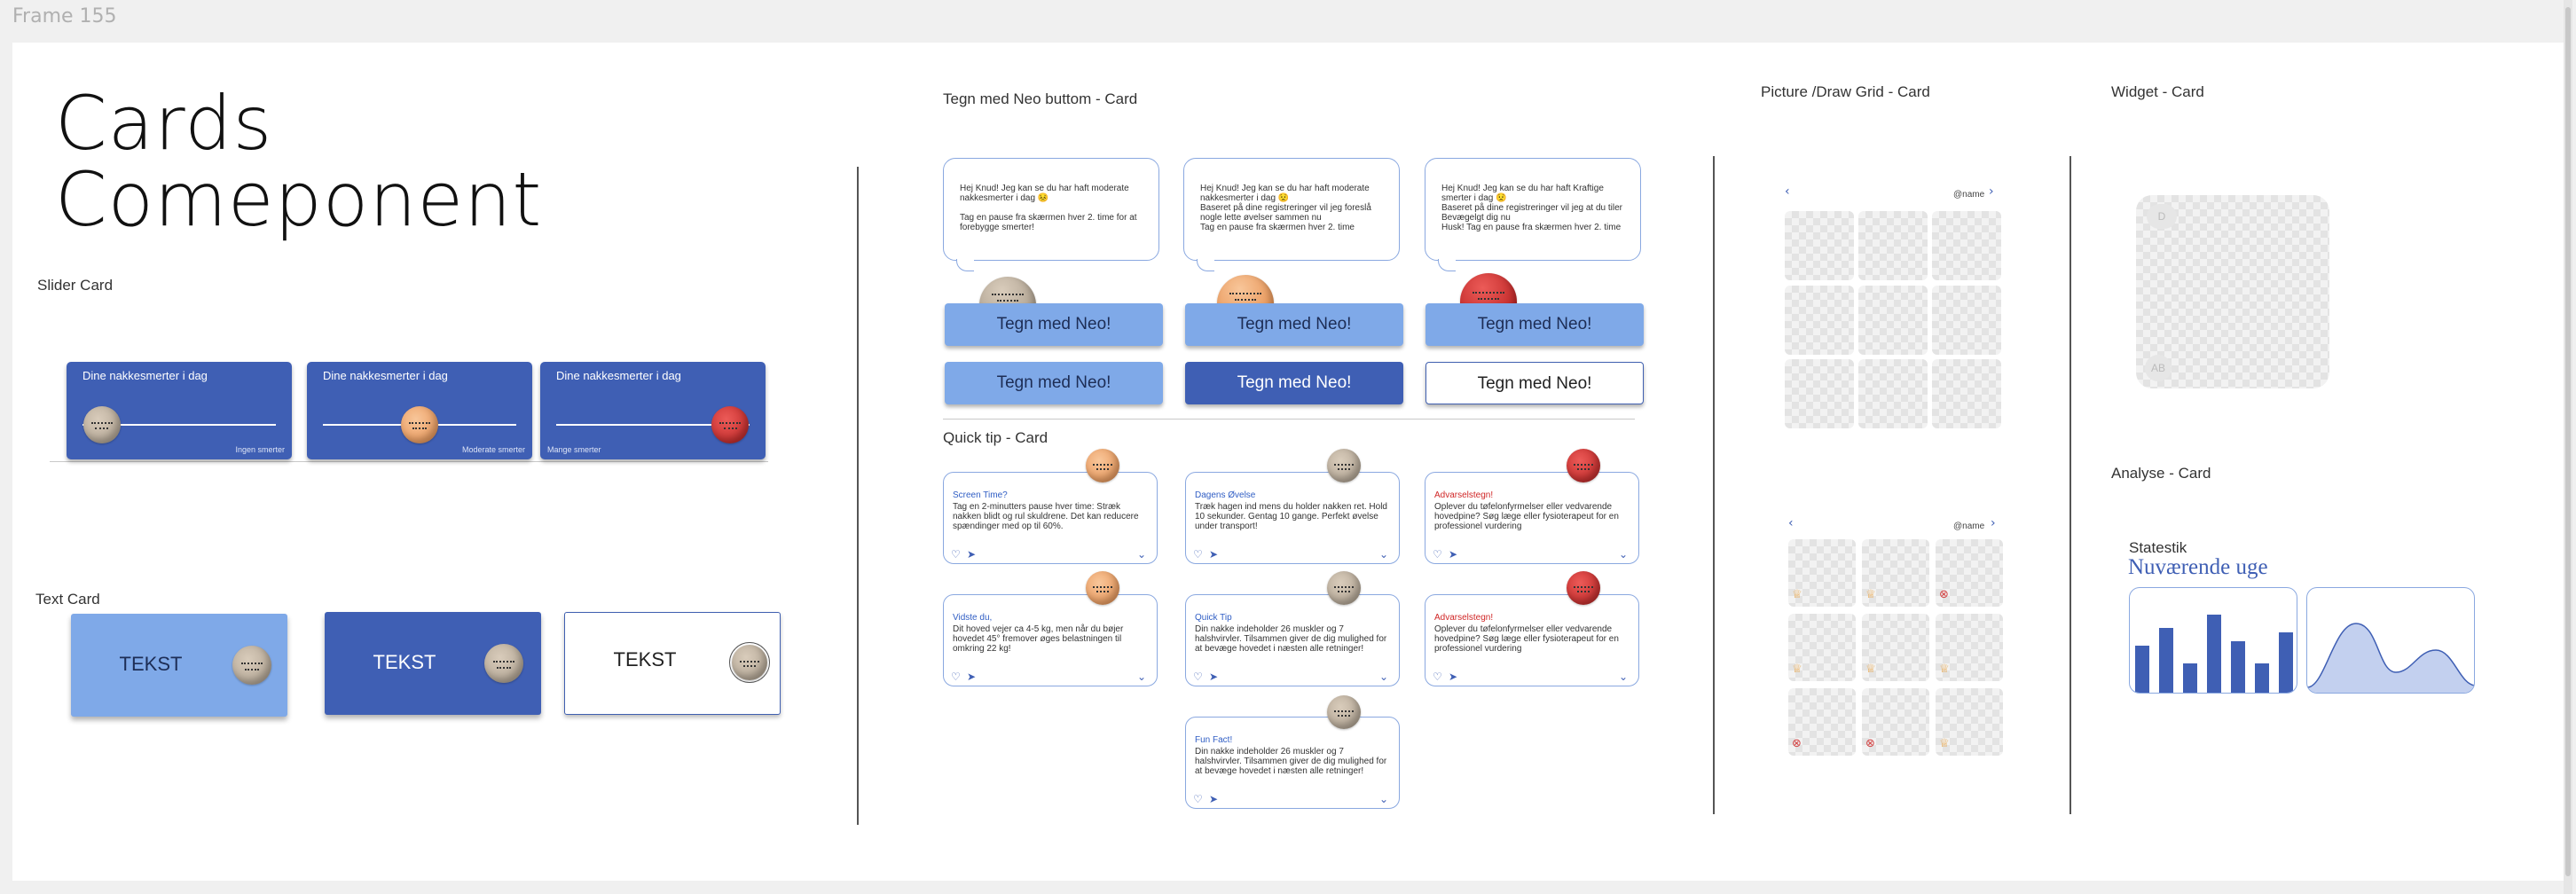  Describe the element at coordinates (980, 495) in the screenshot. I see `tip-title: Screen Time?` at that location.